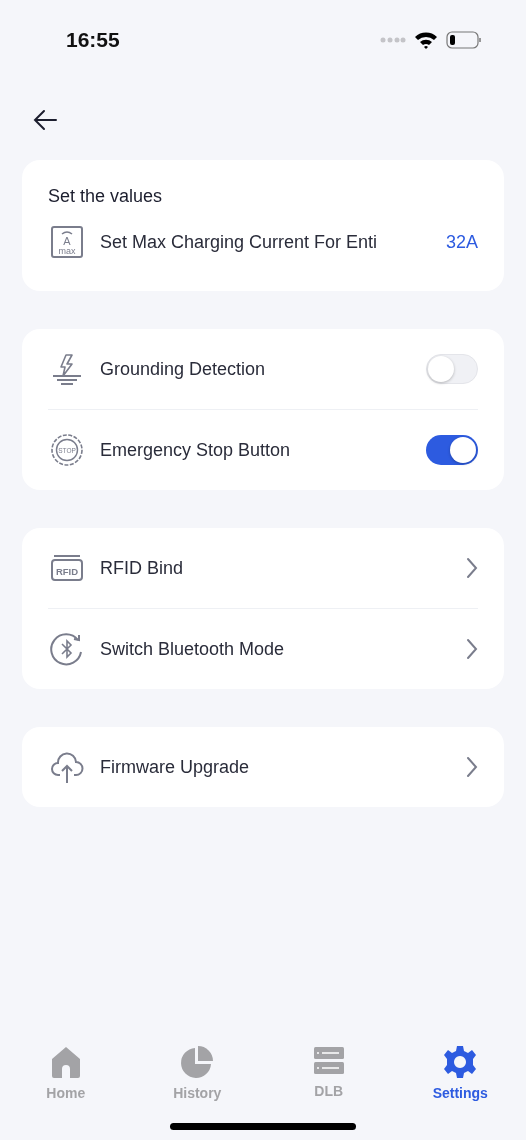 This screenshot has height=1140, width=526. I want to click on setting-label: Set Max Charging Current For Enti, so click(239, 242).